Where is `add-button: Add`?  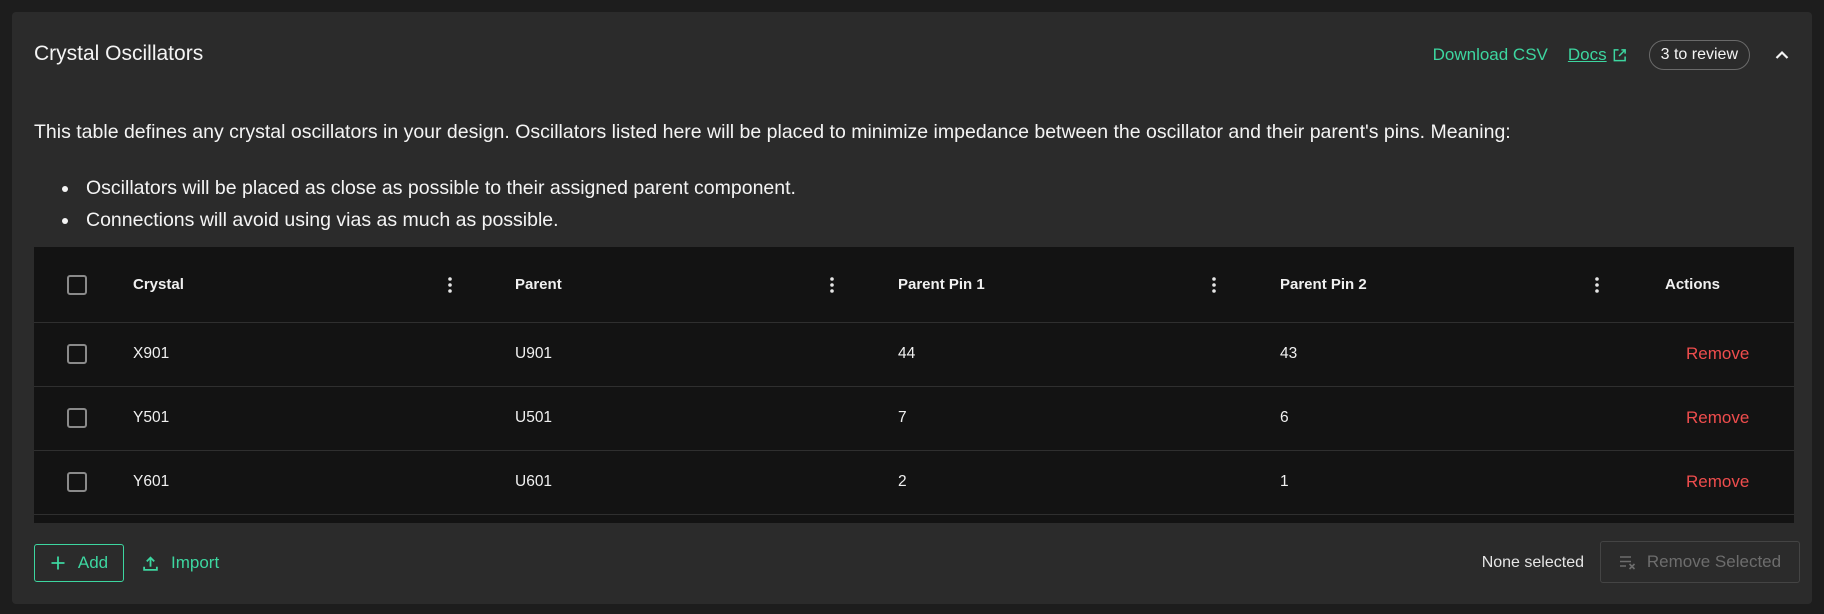 add-button: Add is located at coordinates (79, 563).